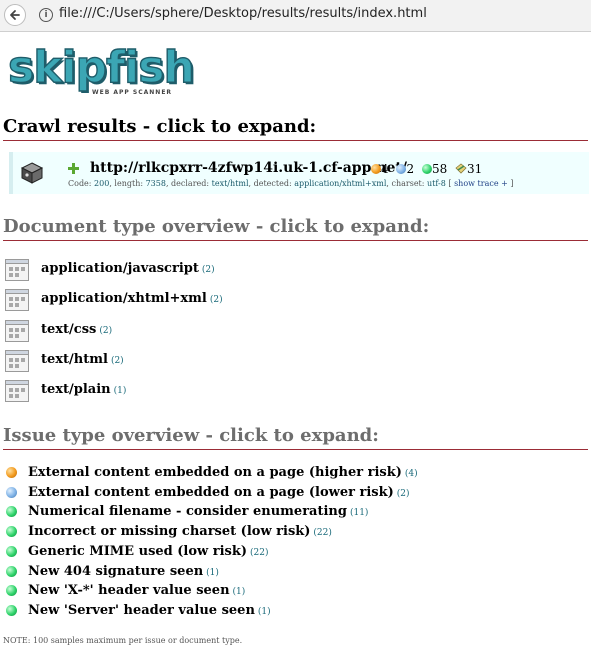 Image resolution: width=591 pixels, height=656 pixels. What do you see at coordinates (230, 183) in the screenshot?
I see `meta-declared-value: text/html` at bounding box center [230, 183].